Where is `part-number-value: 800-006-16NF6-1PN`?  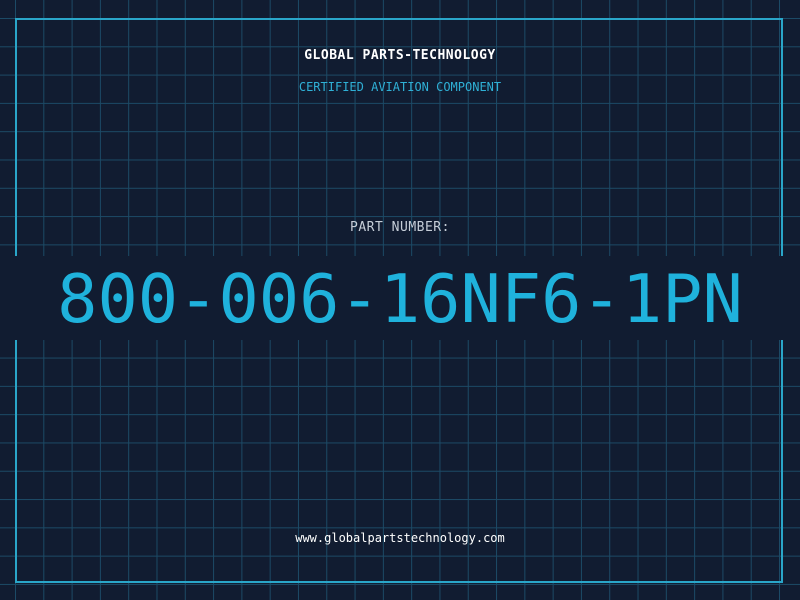 part-number-value: 800-006-16NF6-1PN is located at coordinates (400, 299).